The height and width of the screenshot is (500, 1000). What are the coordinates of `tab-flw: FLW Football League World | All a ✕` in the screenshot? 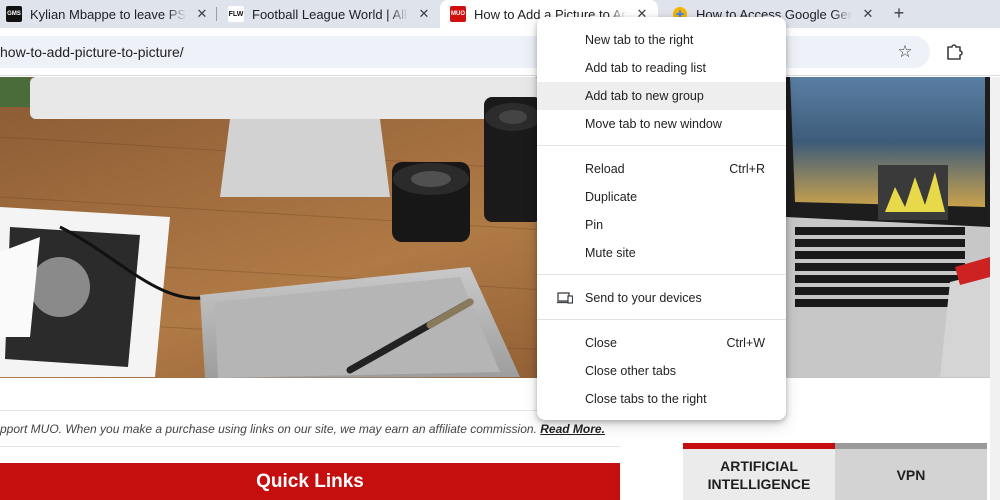 It's located at (330, 14).